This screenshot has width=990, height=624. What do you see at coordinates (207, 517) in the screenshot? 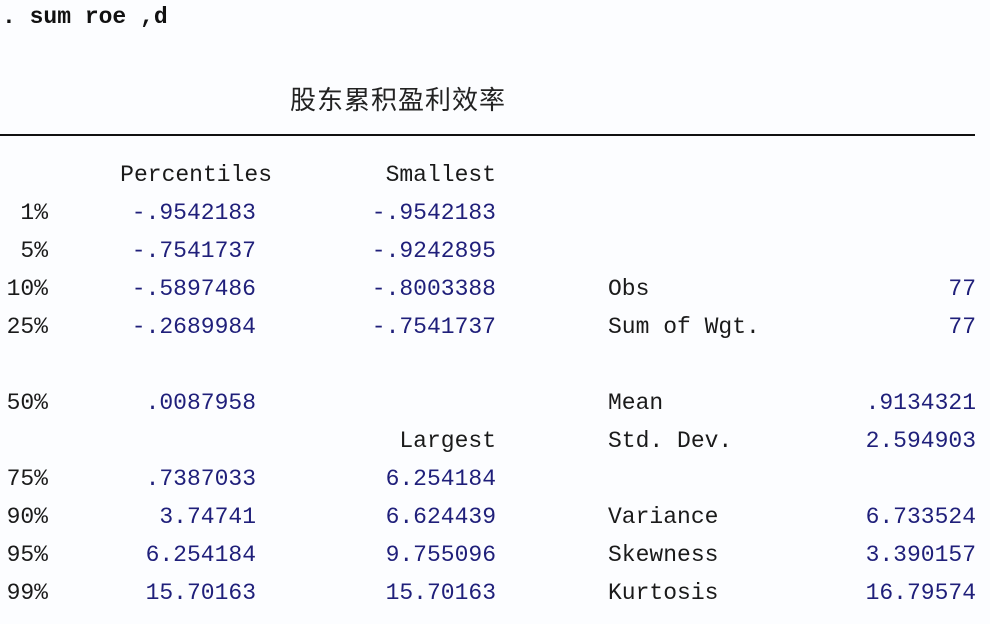
I see `percentile-value: 3.74741` at bounding box center [207, 517].